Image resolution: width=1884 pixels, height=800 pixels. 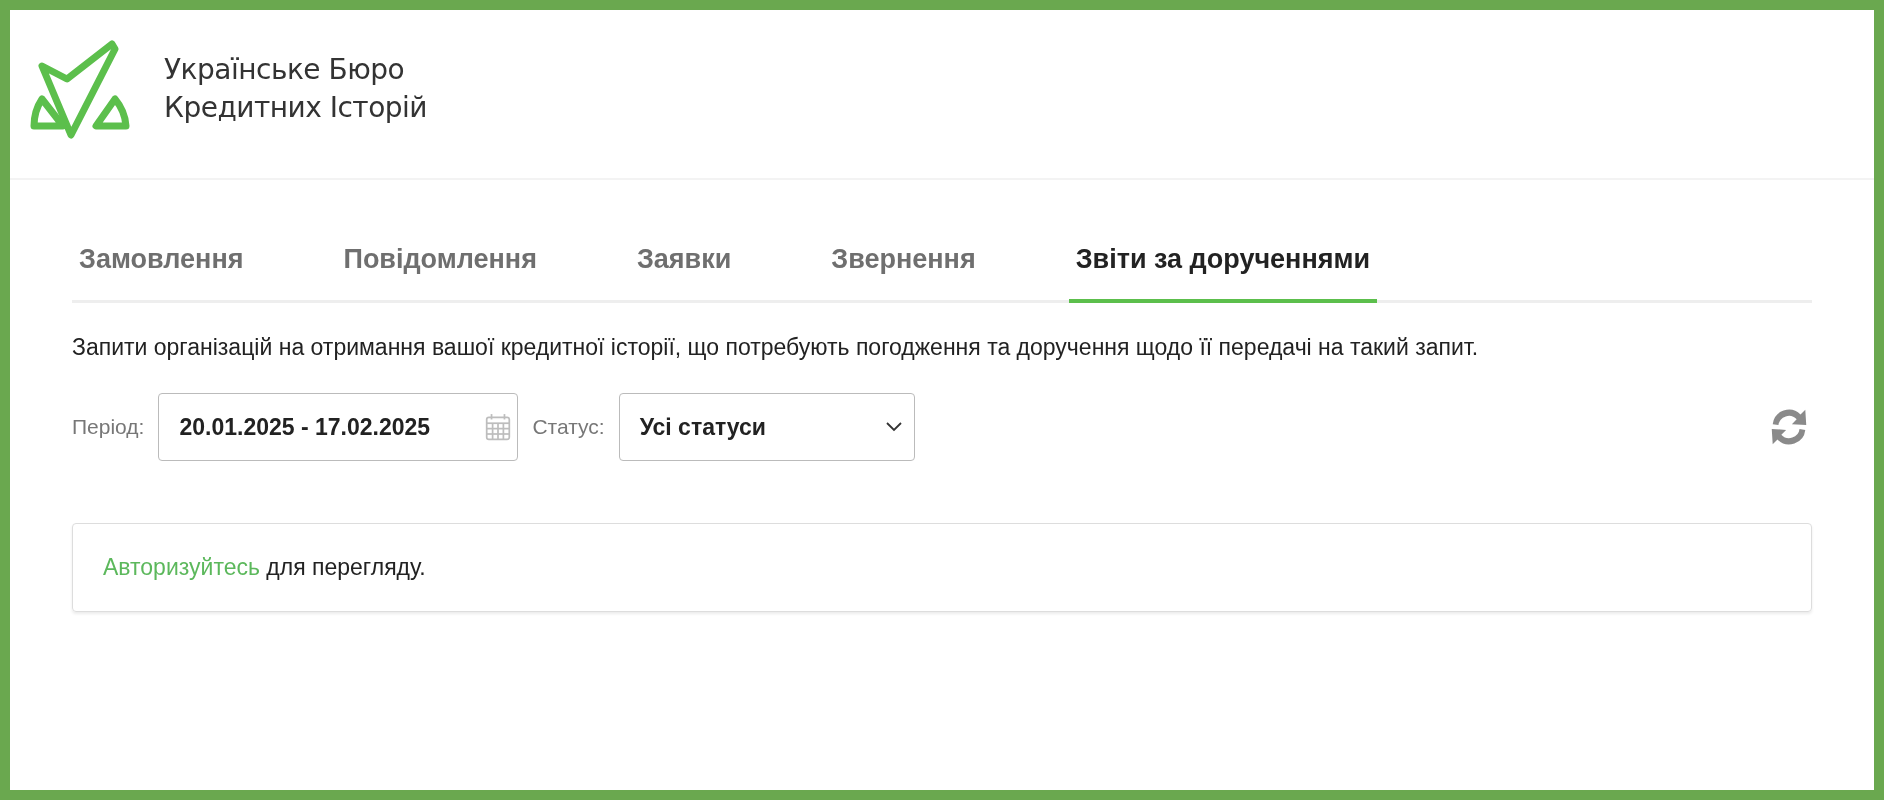 What do you see at coordinates (776, 347) in the screenshot?
I see `description-text: Запити організацій на отримання вашої кредитної історії, що потребують погодження та доручення щодо її передачі на такий запит.` at bounding box center [776, 347].